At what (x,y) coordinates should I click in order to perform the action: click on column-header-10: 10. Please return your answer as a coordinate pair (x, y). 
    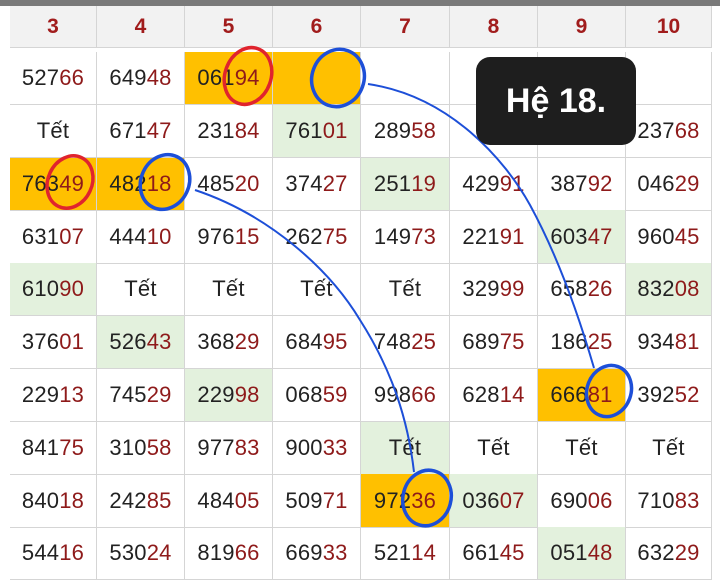
    Looking at the image, I should click on (669, 27).